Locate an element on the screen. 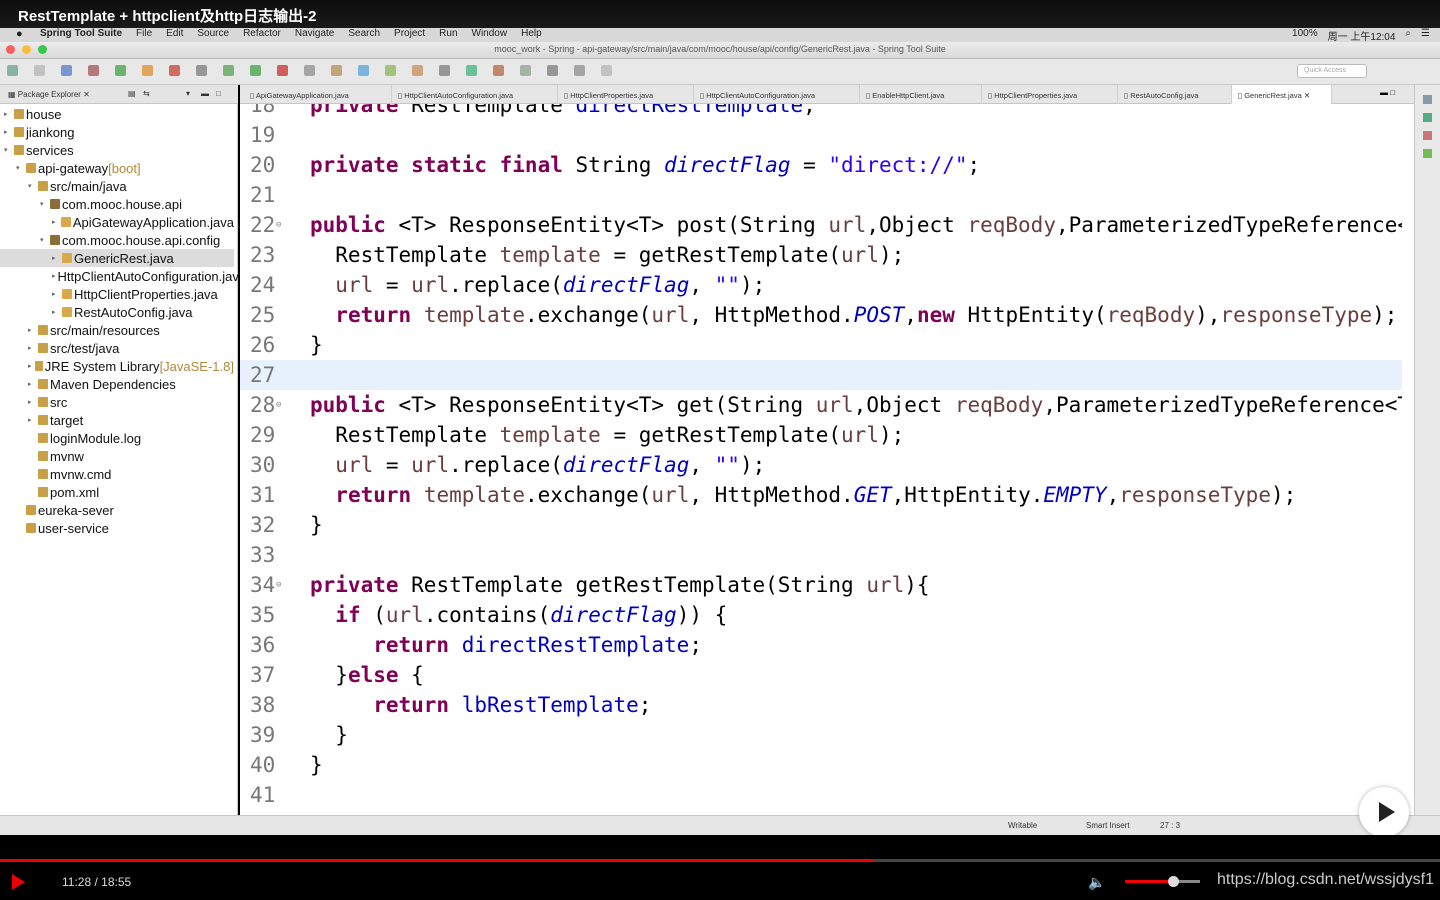 Image resolution: width=1440 pixels, height=900 pixels. volume-icon: 🔈 is located at coordinates (1096, 882).